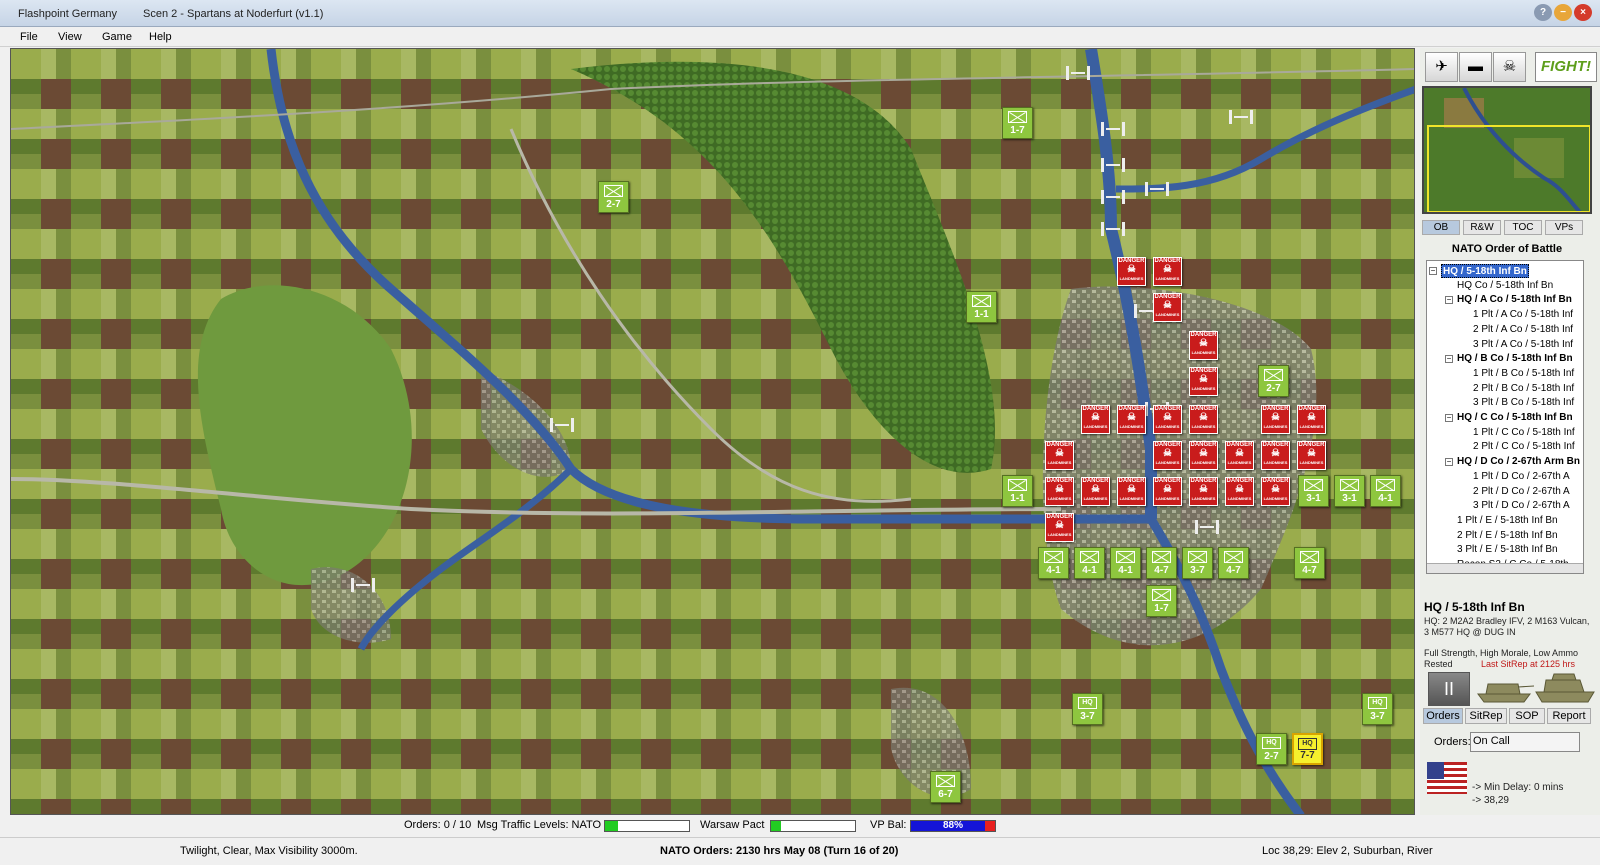 Image resolution: width=1600 pixels, height=865 pixels. I want to click on tab-rw: R&W, so click(1482, 227).